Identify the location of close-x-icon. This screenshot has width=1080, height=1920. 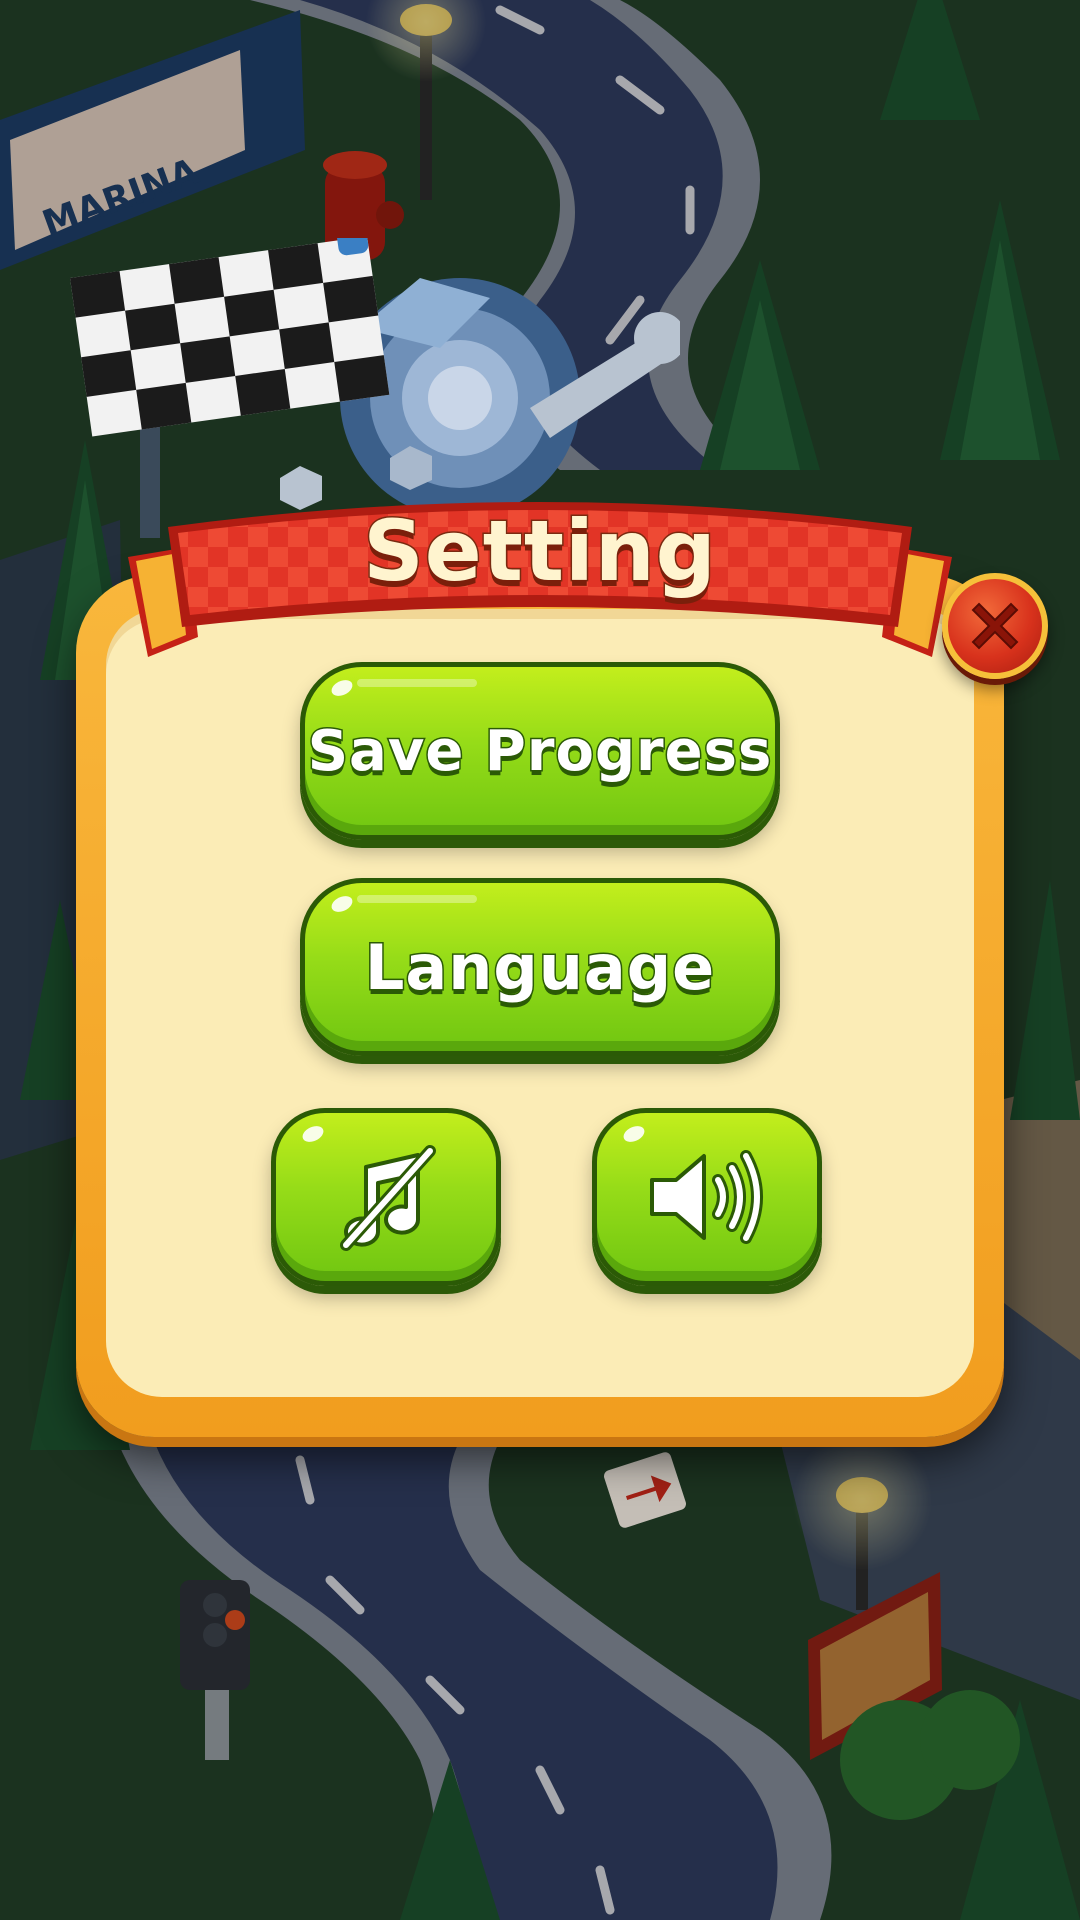
(995, 626).